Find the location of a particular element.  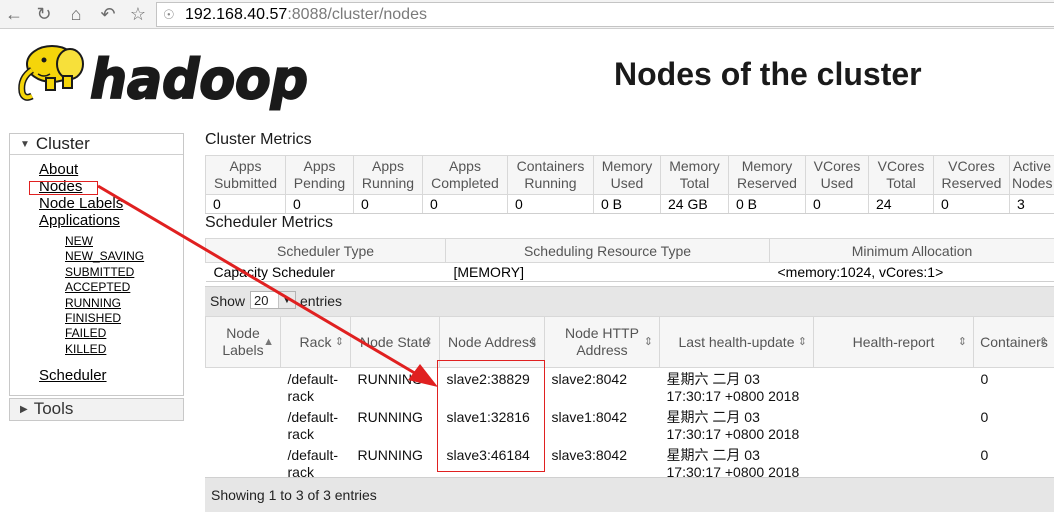

column-header-containers: Containers ⇕ is located at coordinates (1013, 342).